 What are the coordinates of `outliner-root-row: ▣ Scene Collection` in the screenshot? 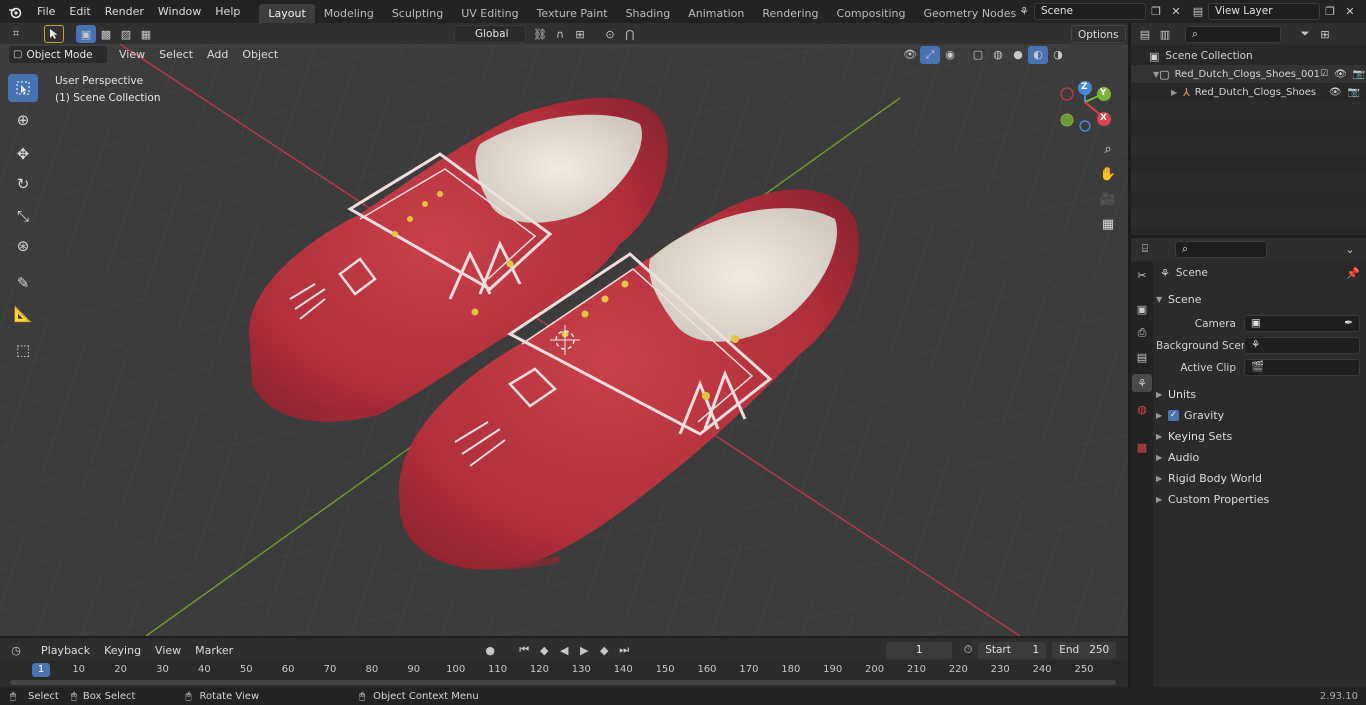 It's located at (1201, 56).